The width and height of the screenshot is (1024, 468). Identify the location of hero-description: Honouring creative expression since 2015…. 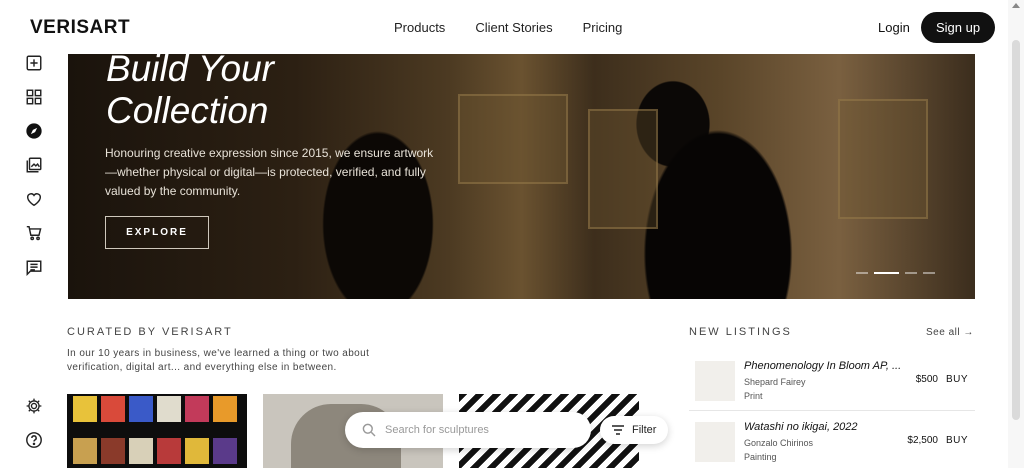
(269, 172).